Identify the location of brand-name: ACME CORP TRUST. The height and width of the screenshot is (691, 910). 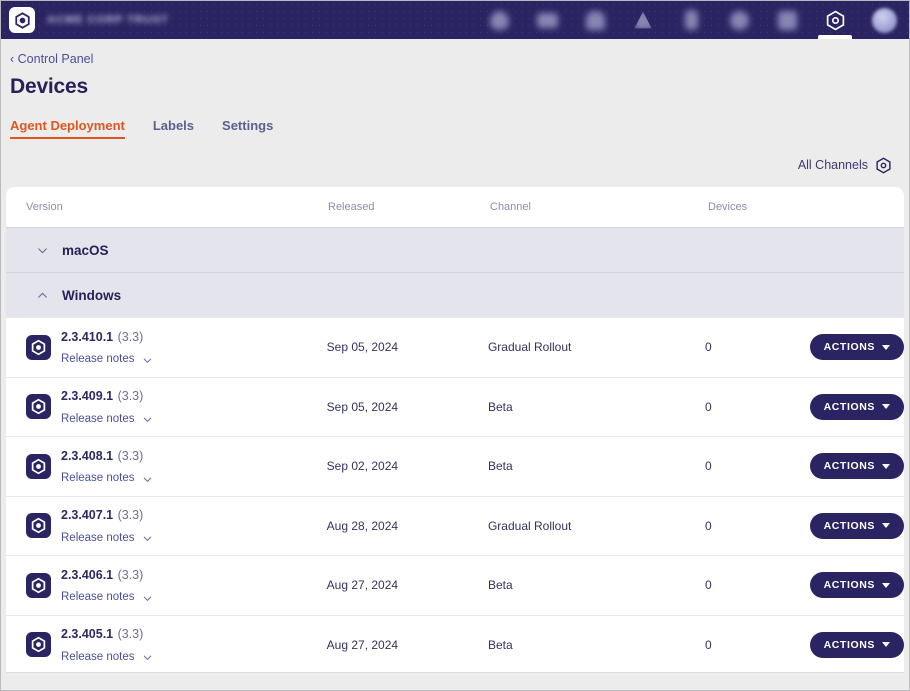
(108, 20).